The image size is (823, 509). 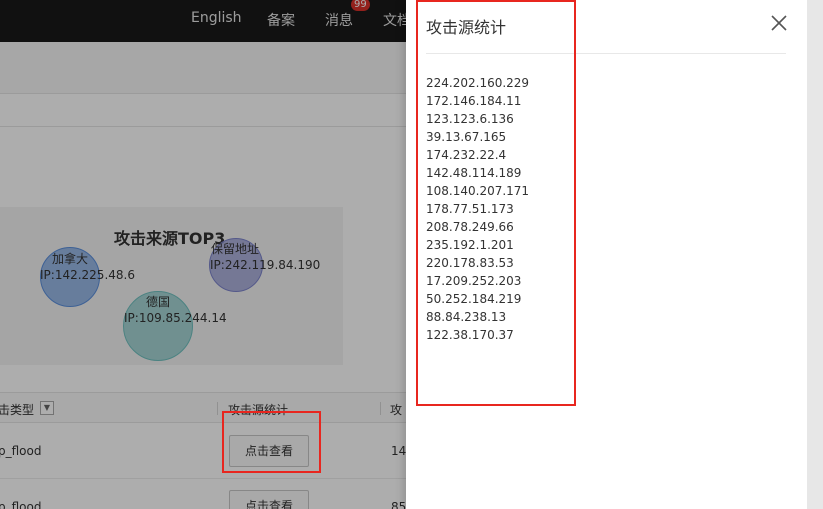 I want to click on ip-list-item: 224.202.160.229, so click(x=478, y=83).